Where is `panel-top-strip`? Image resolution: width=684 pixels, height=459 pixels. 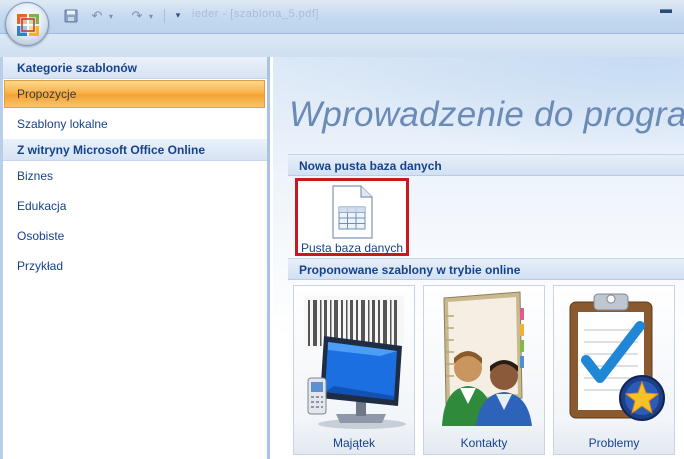
panel-top-strip is located at coordinates (342, 45).